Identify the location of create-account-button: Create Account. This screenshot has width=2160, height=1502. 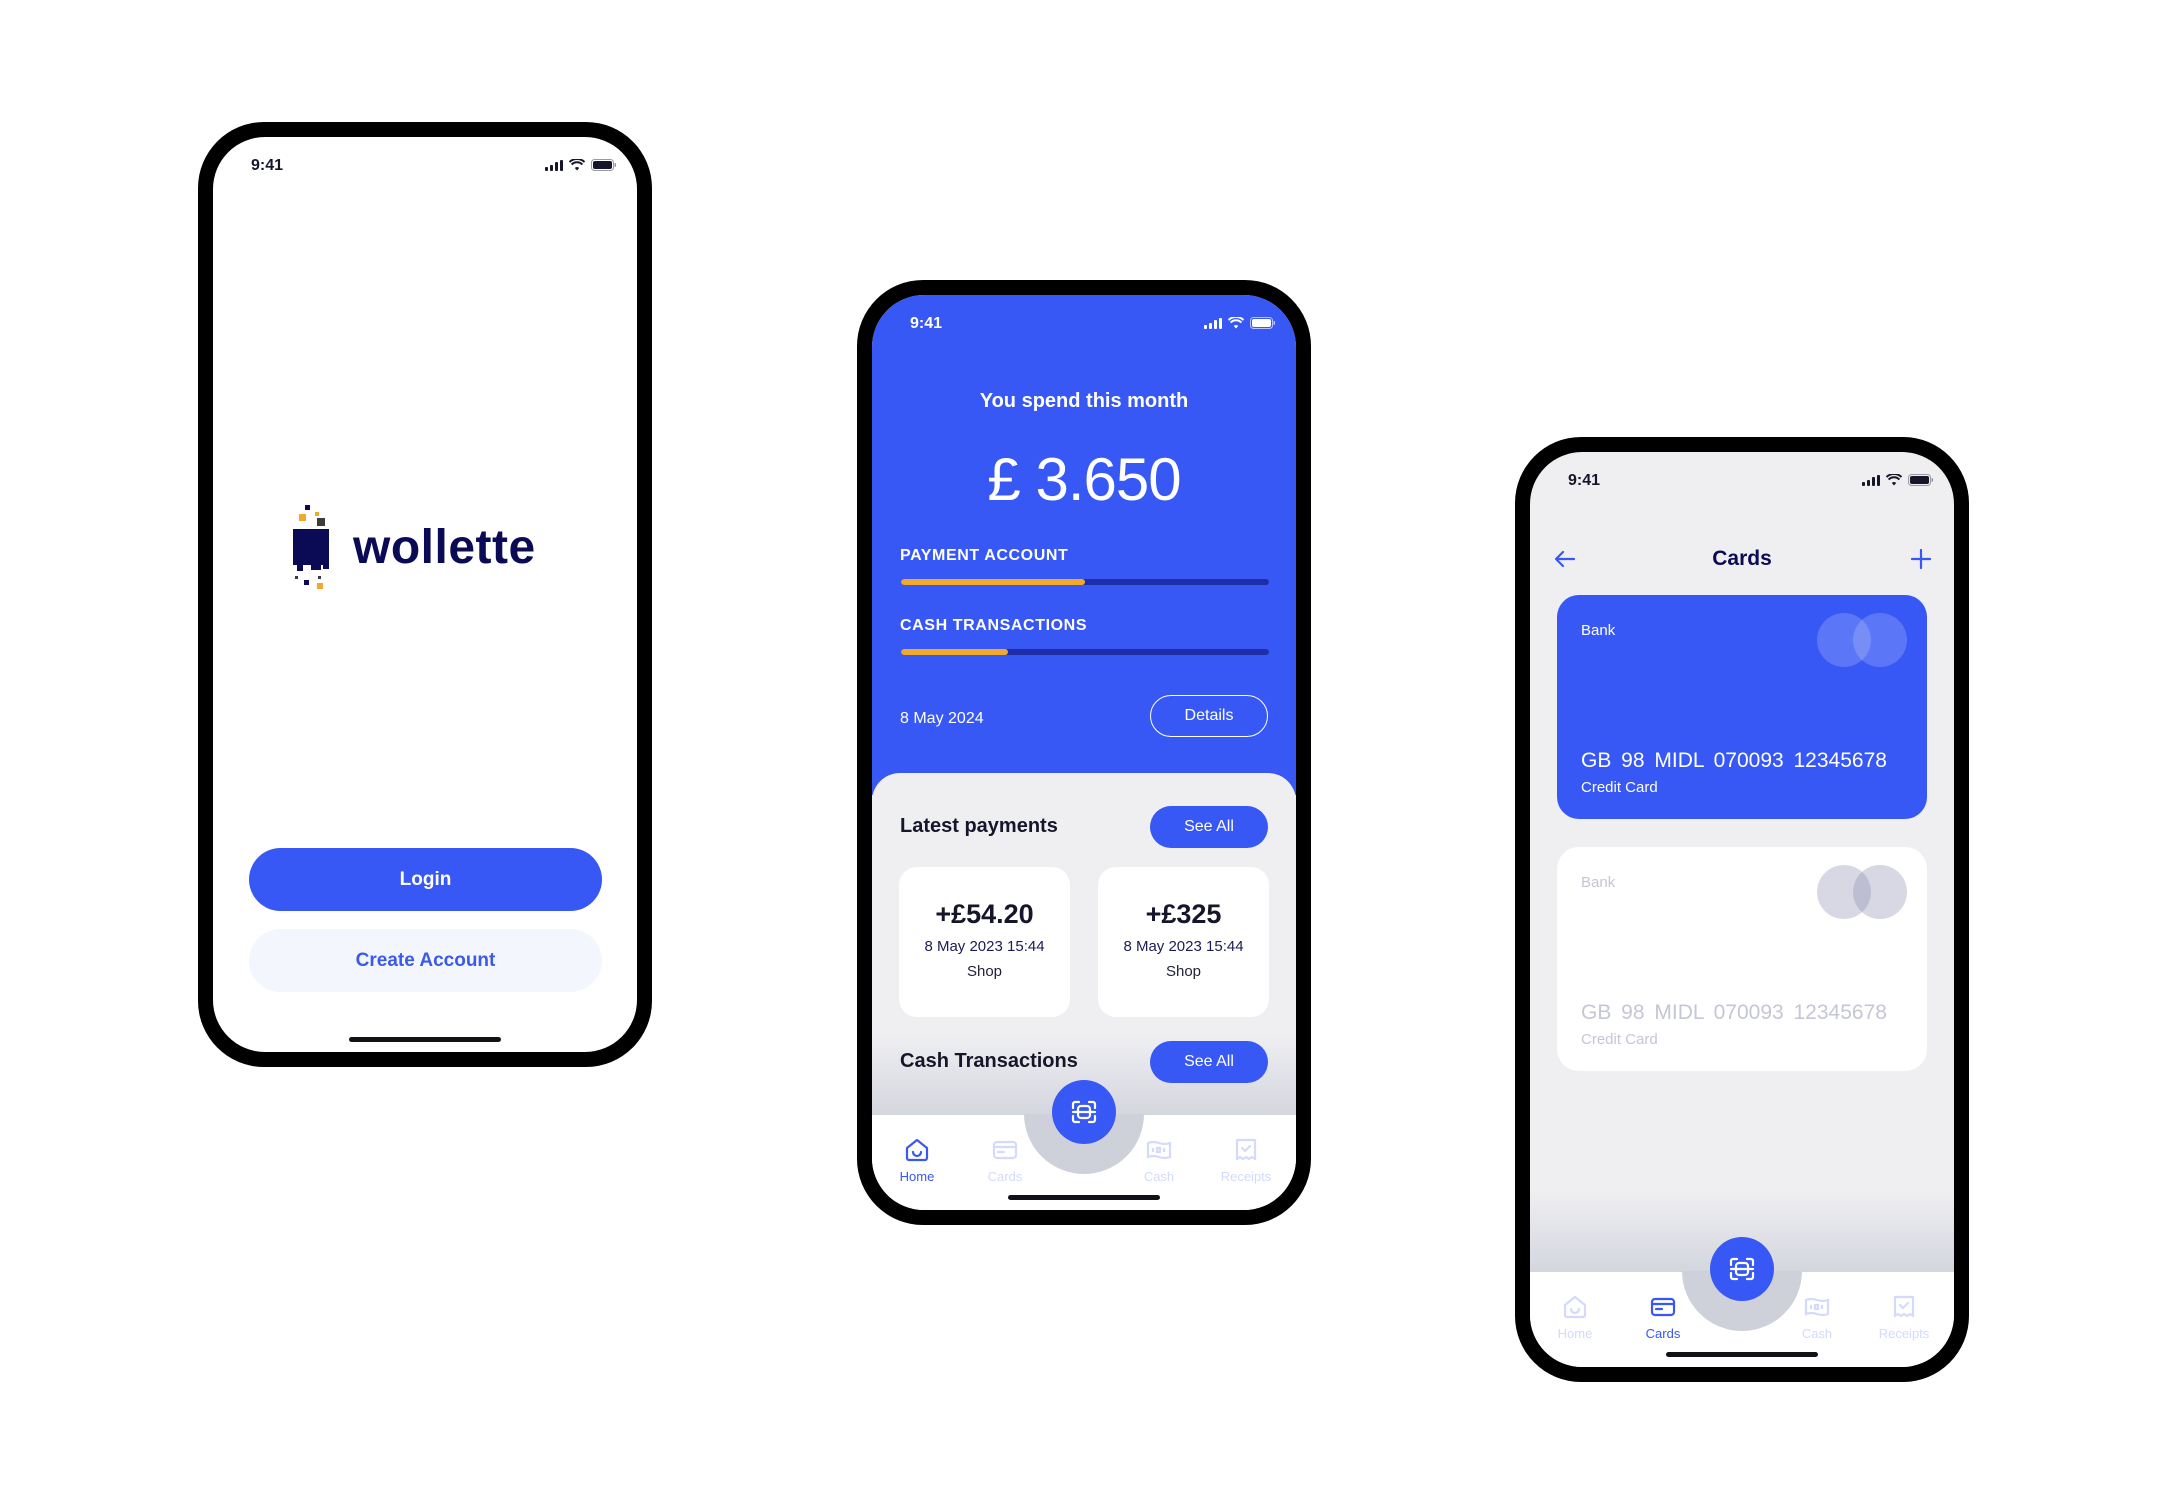
(425, 960).